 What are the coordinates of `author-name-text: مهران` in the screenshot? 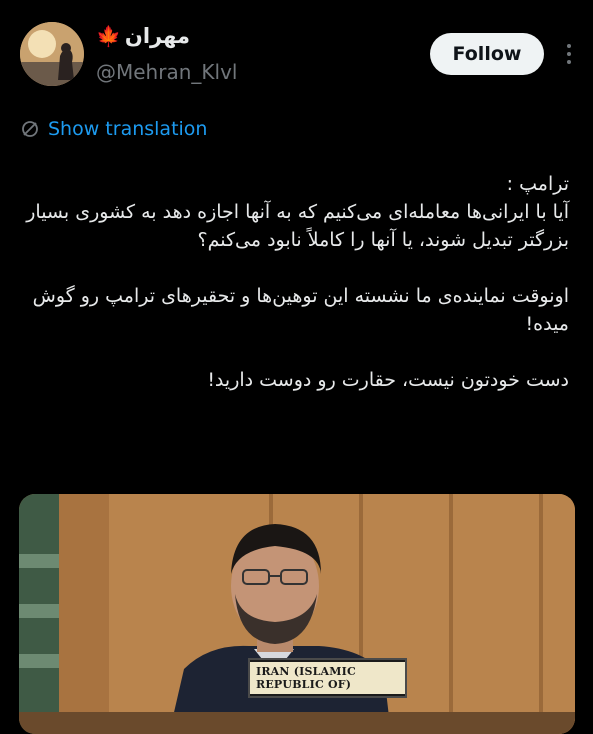 It's located at (157, 36).